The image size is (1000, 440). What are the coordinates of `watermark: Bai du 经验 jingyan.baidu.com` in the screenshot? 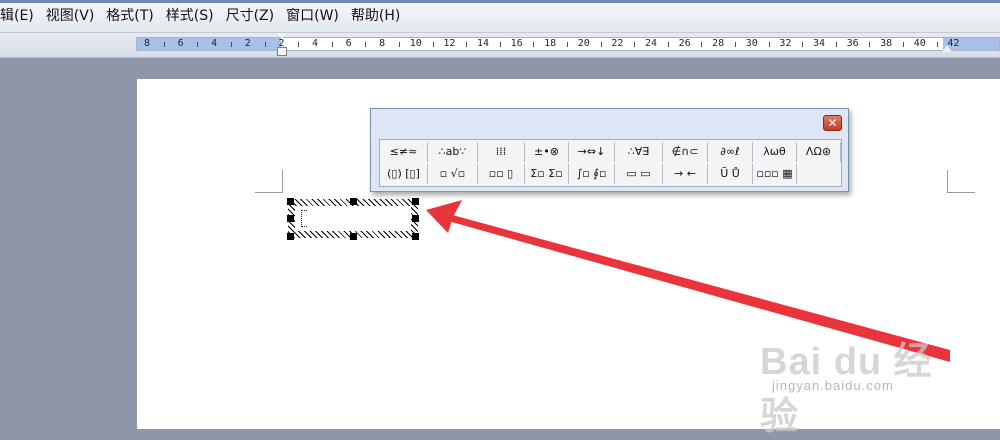 It's located at (850, 384).